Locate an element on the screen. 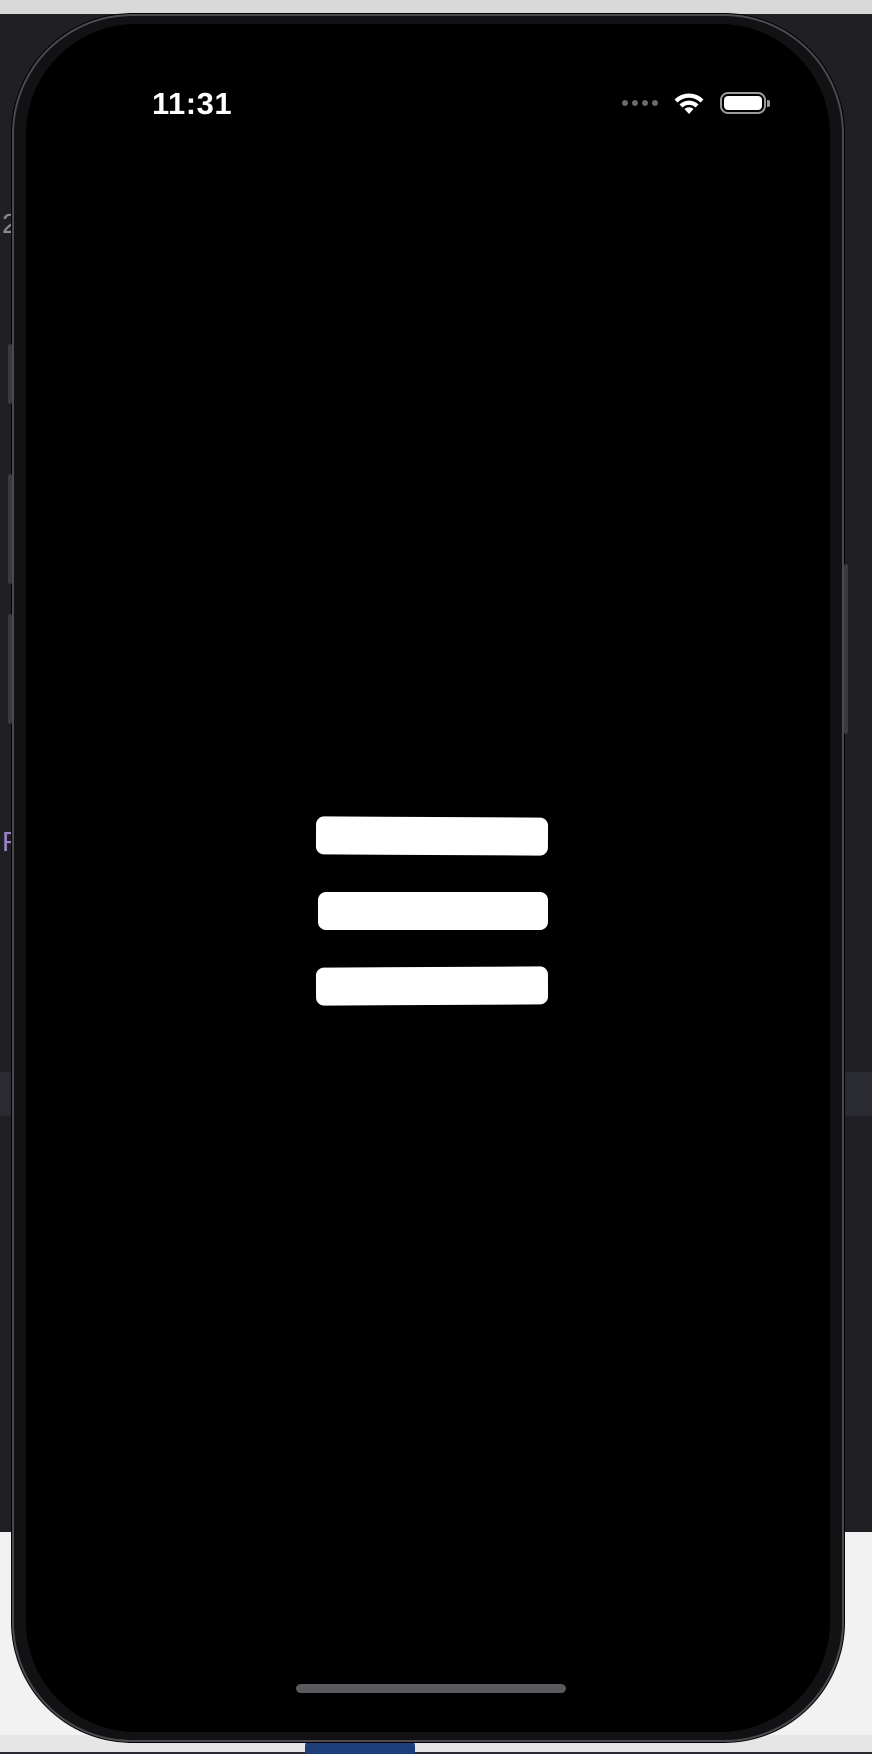 The width and height of the screenshot is (872, 1754). volume-down-button is located at coordinates (10, 669).